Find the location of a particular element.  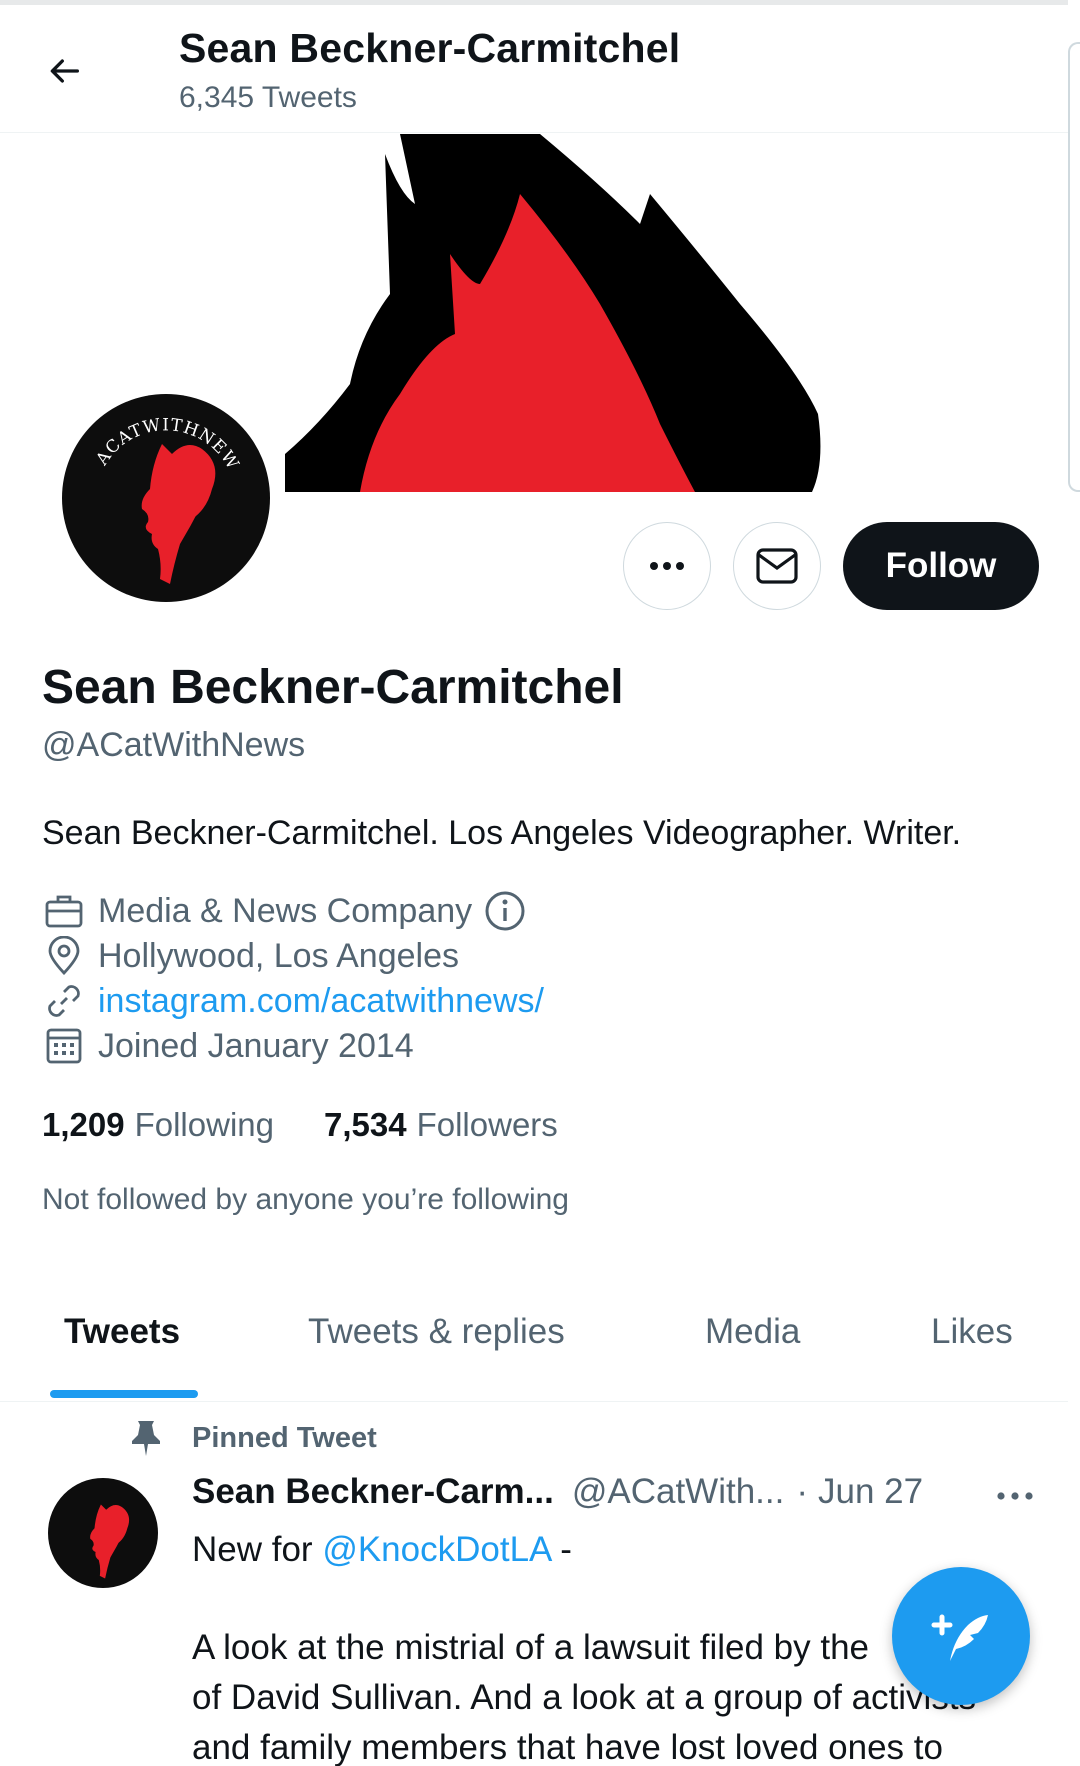

tweet-text-line: New for @KnockDotLA - is located at coordinates (382, 1550).